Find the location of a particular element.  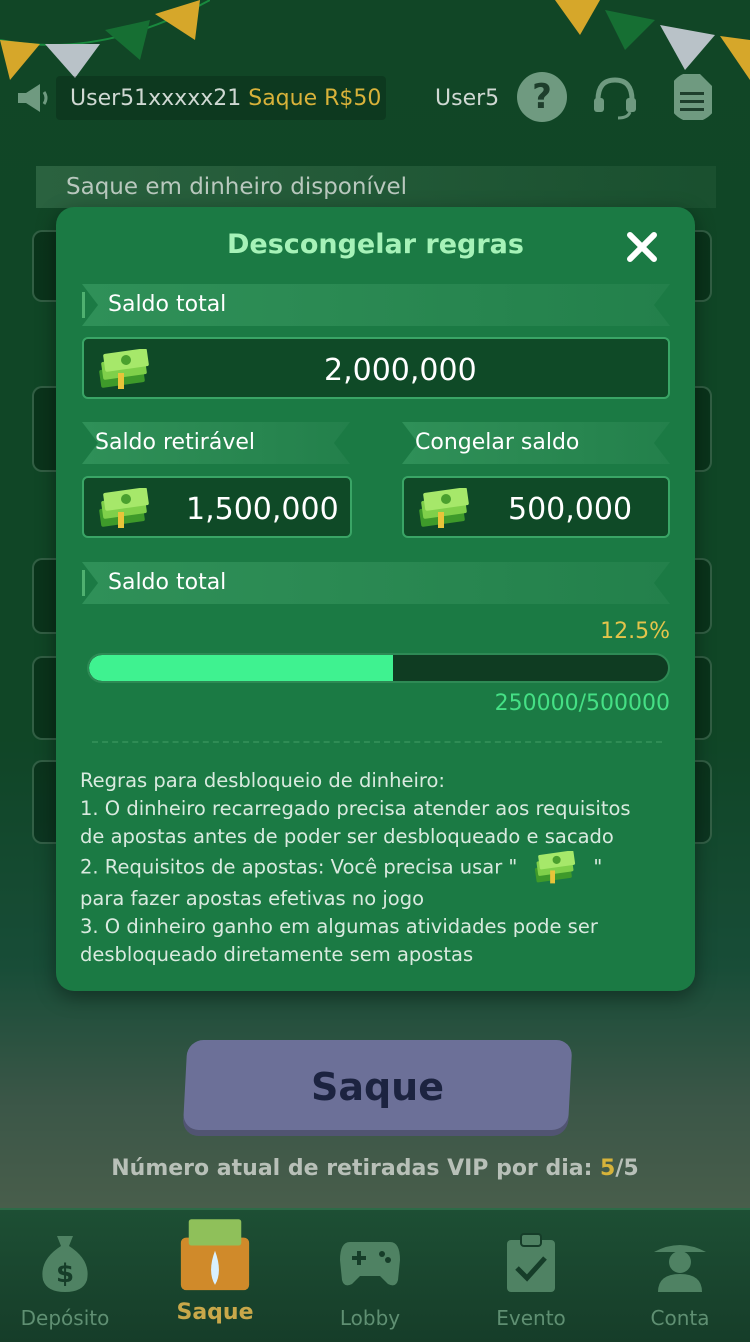

total-balance-label: Saldo total is located at coordinates (167, 304).